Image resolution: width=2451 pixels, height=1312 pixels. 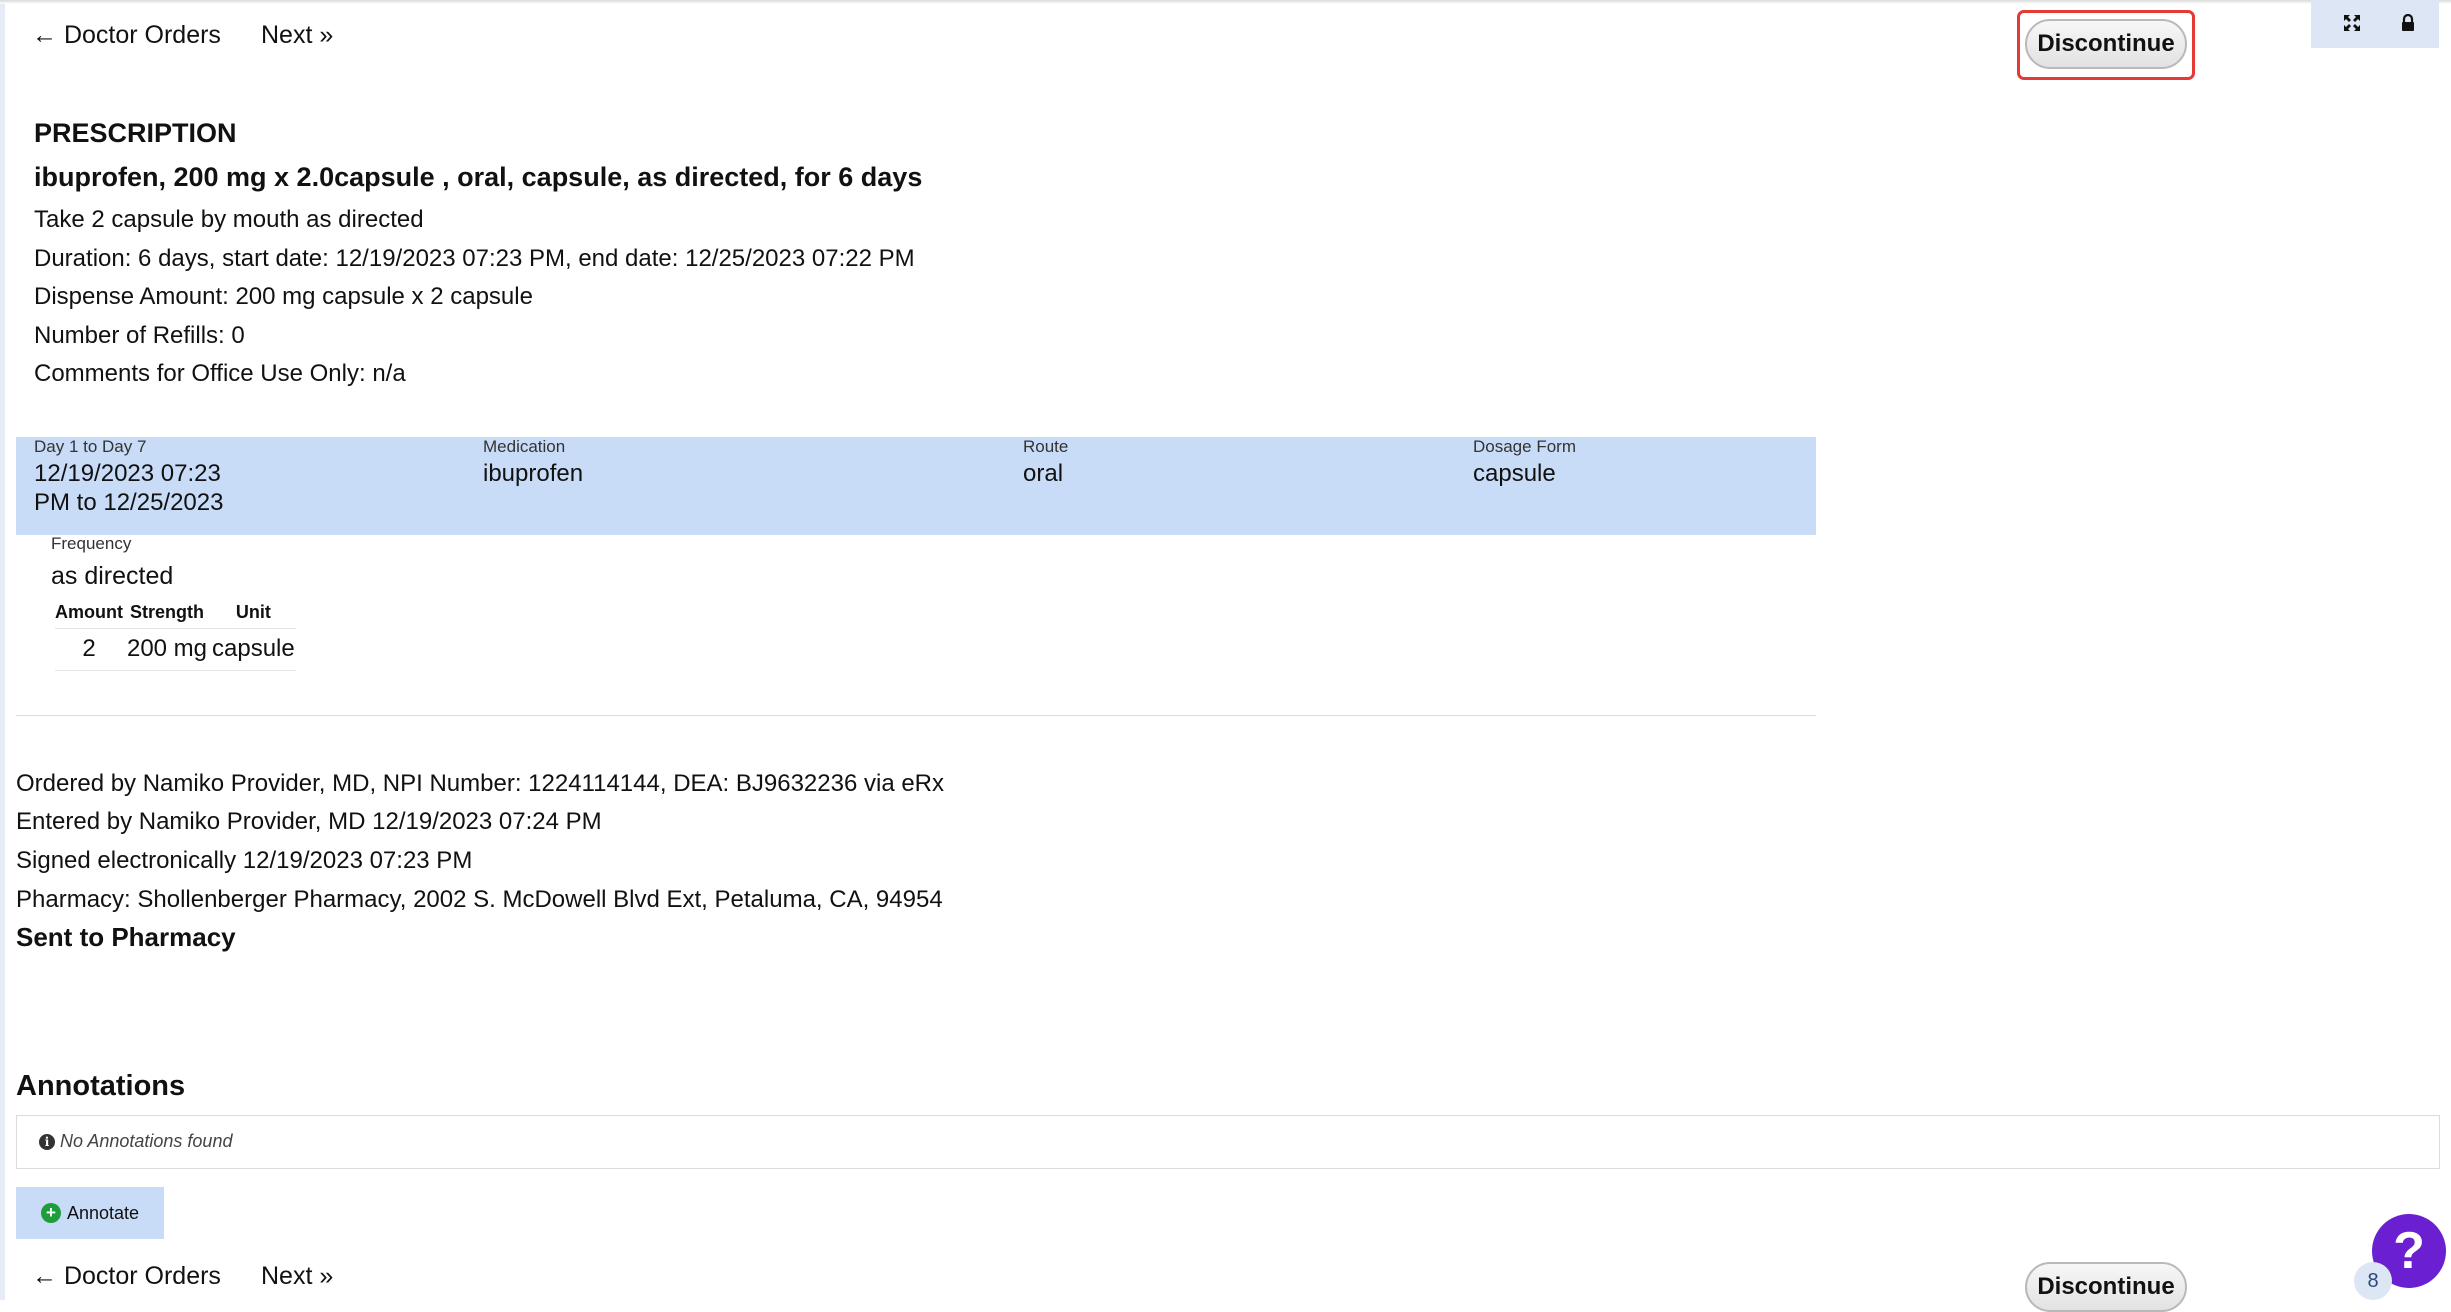 What do you see at coordinates (101, 1086) in the screenshot?
I see `annotations-heading: Annotations` at bounding box center [101, 1086].